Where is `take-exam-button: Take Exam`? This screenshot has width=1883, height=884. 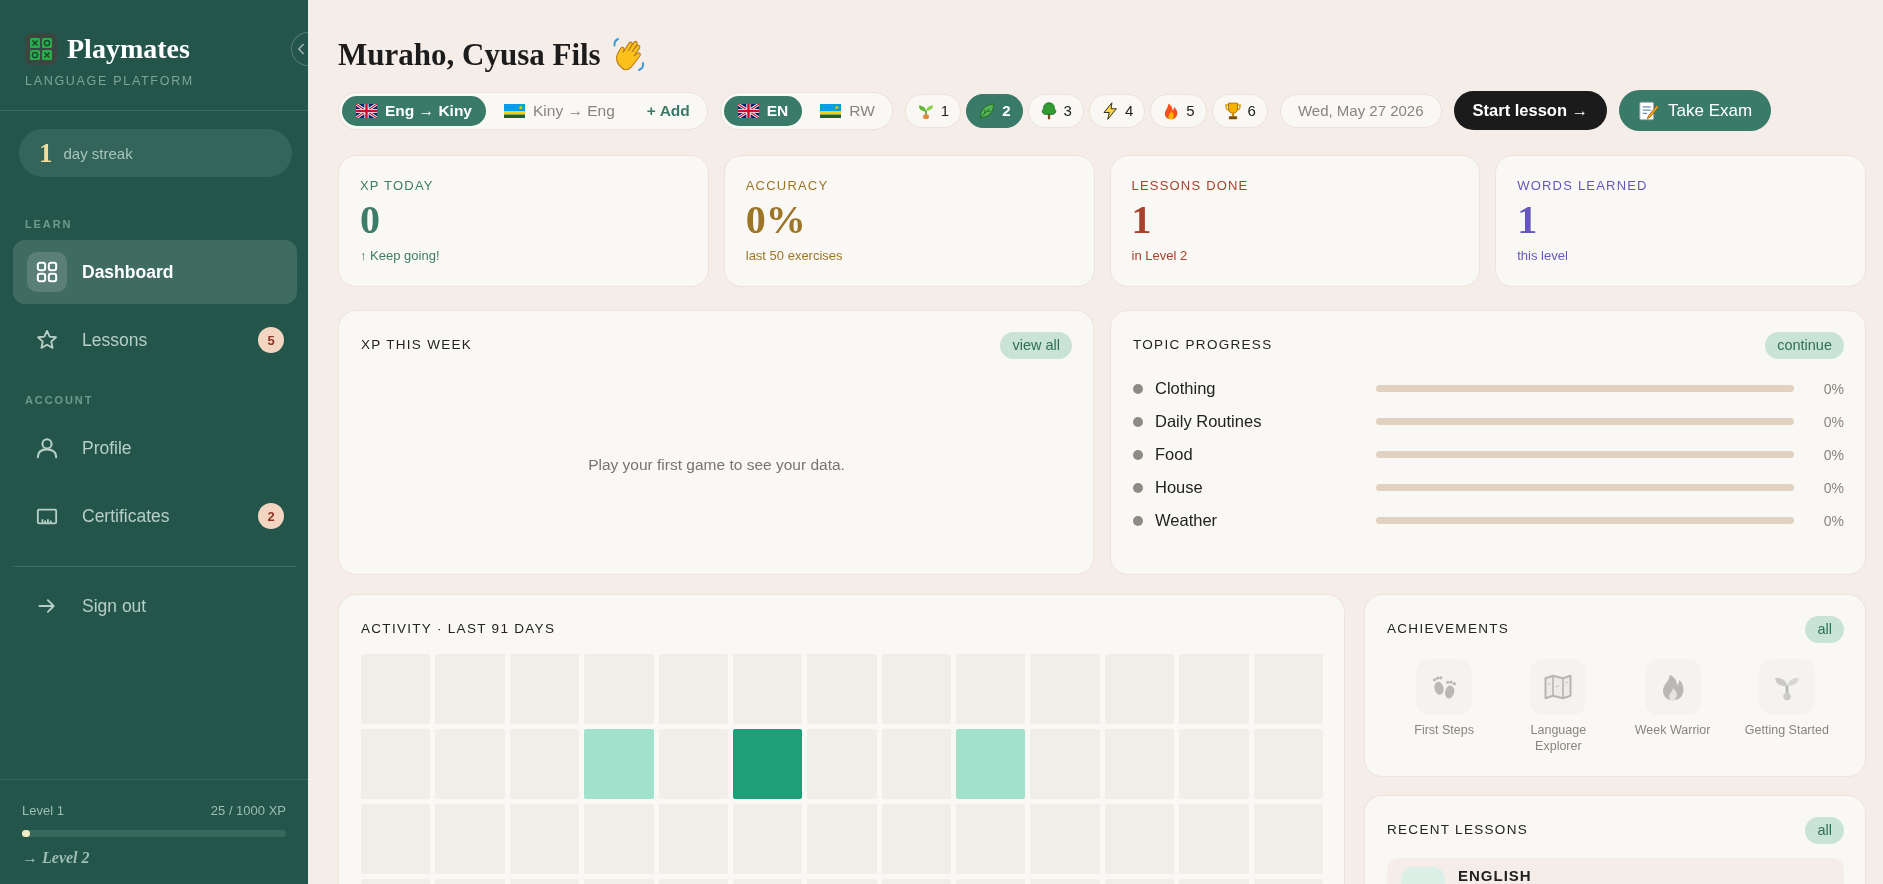 take-exam-button: Take Exam is located at coordinates (1695, 110).